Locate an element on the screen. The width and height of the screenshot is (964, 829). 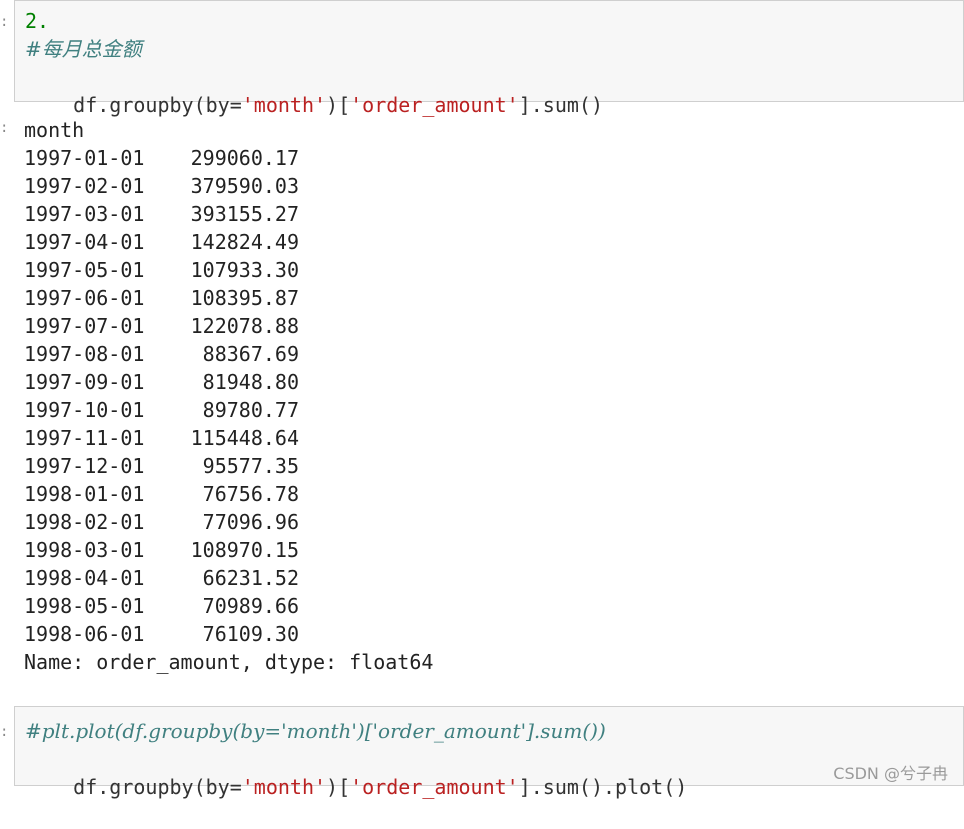
output-row: 1997-02-01379590.03 is located at coordinates (161, 186).